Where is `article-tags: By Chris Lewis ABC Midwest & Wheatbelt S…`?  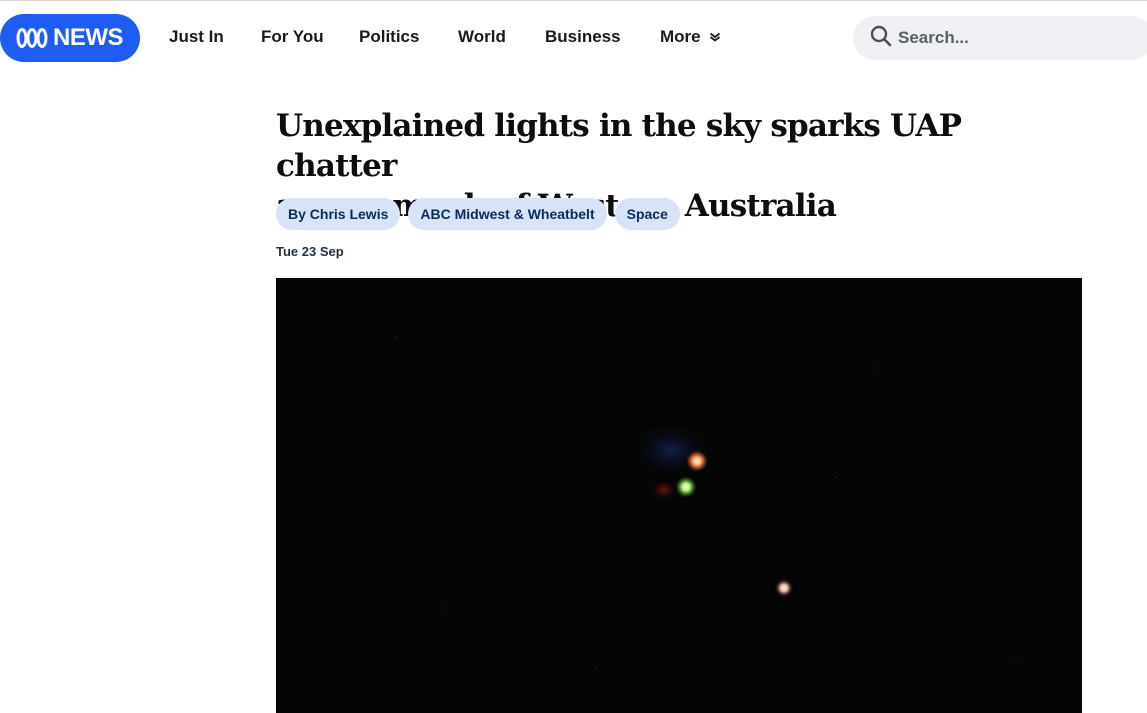 article-tags: By Chris Lewis ABC Midwest & Wheatbelt S… is located at coordinates (478, 214).